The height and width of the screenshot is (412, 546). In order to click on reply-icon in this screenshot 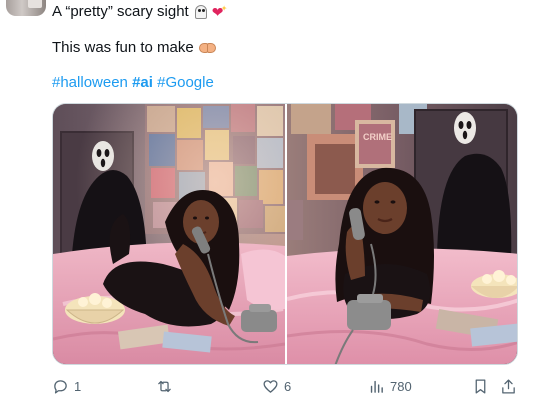, I will do `click(60, 386)`.